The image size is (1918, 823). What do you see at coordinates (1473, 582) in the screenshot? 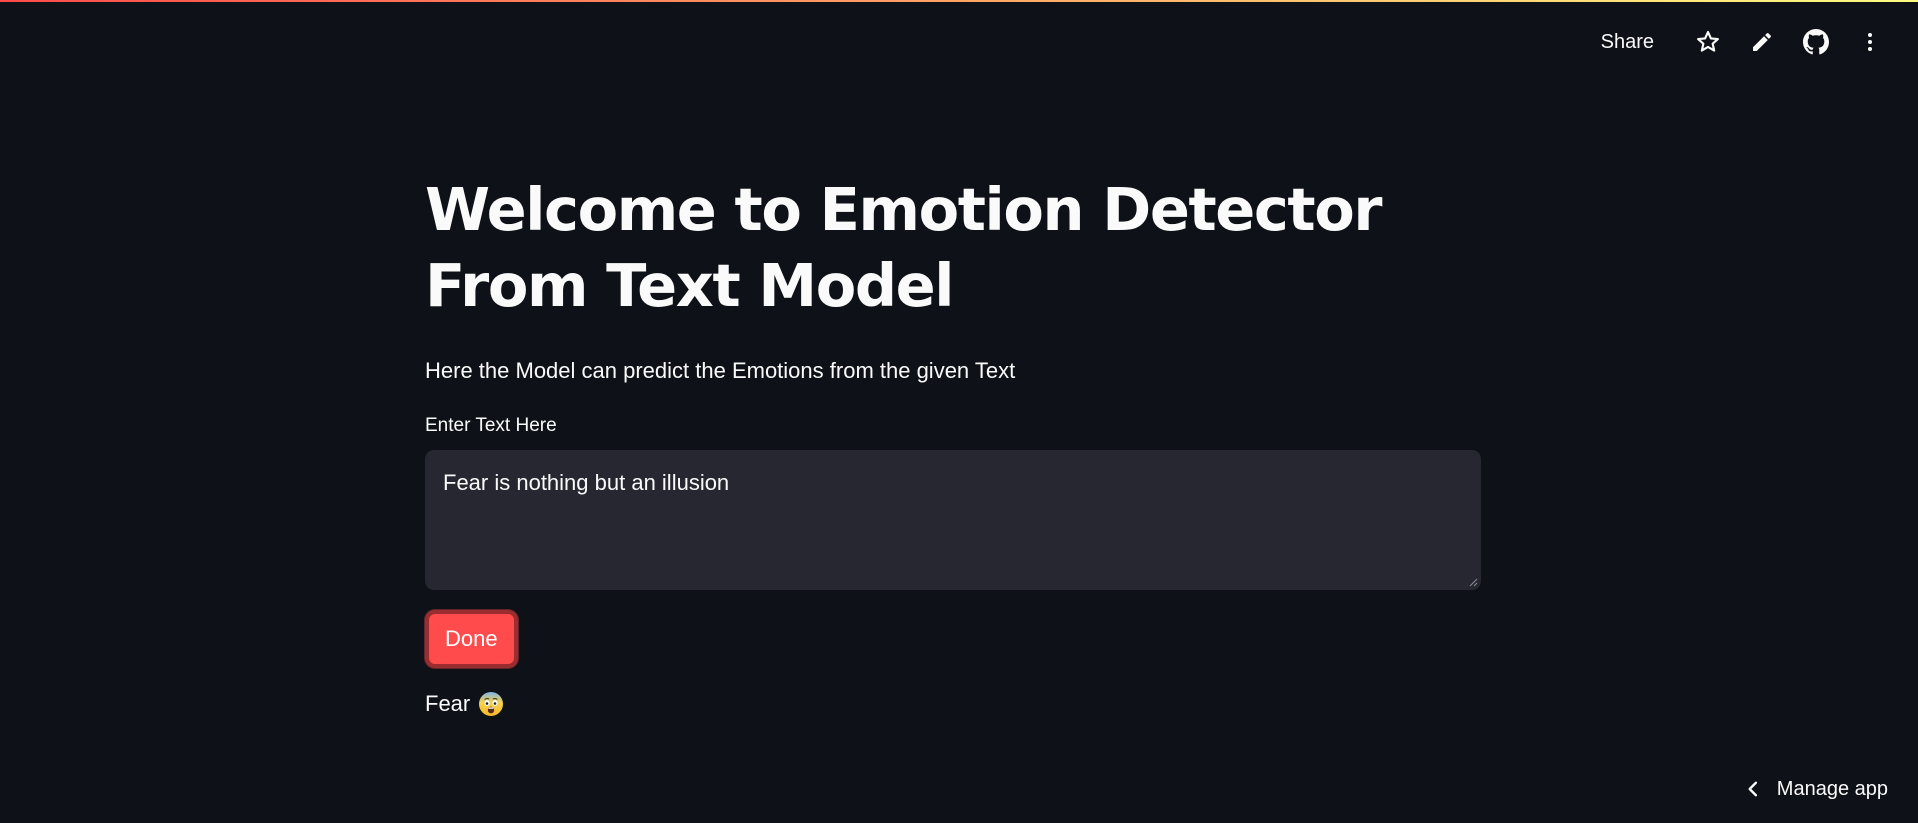
I see `resize-handle-icon` at bounding box center [1473, 582].